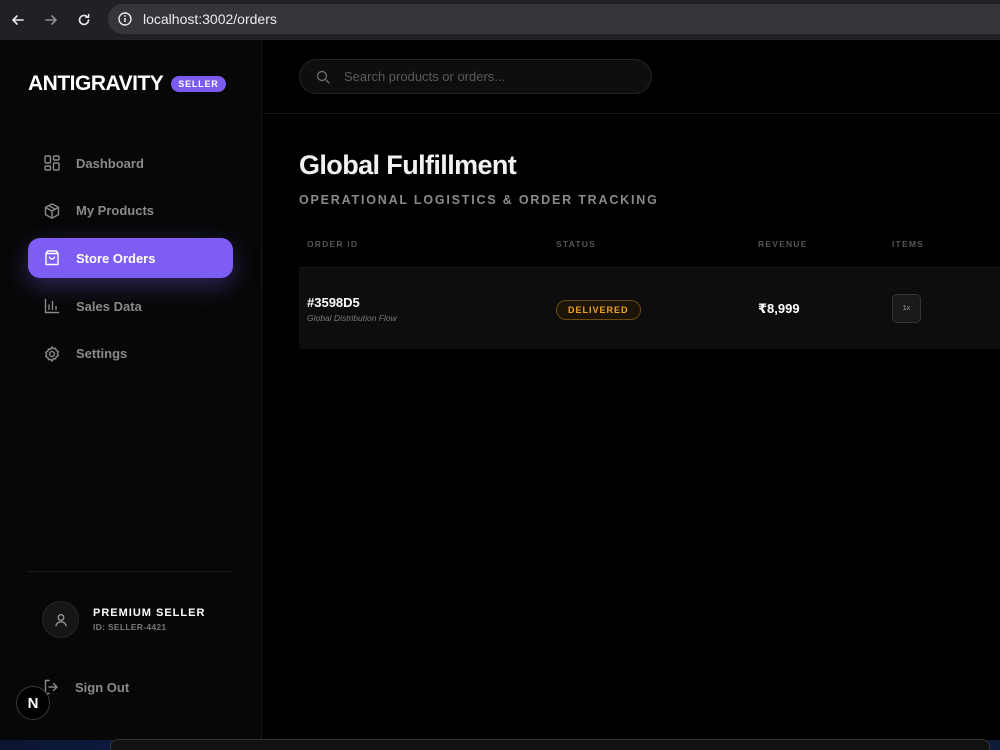 The height and width of the screenshot is (750, 1000). What do you see at coordinates (408, 165) in the screenshot?
I see `page-title: Global Fulfillment` at bounding box center [408, 165].